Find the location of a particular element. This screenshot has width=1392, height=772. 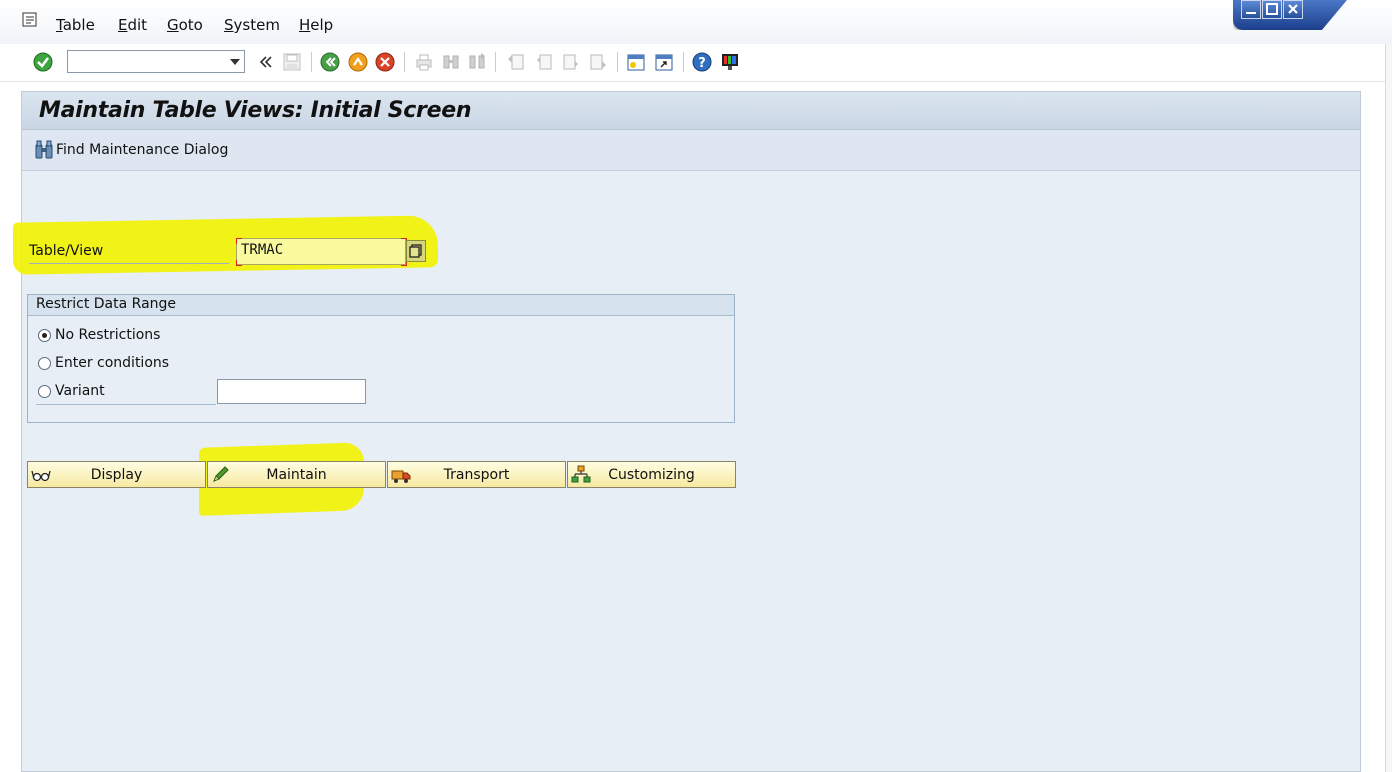

close-icon is located at coordinates (1293, 9).